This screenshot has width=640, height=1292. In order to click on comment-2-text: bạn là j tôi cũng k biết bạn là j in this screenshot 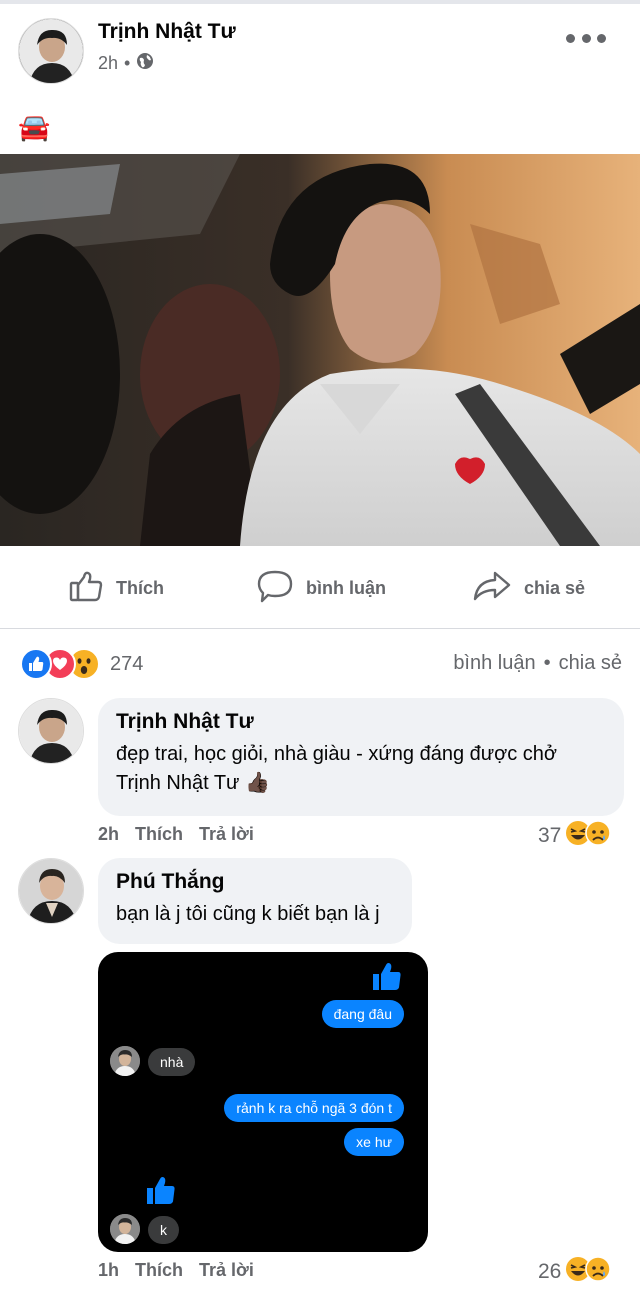, I will do `click(248, 914)`.